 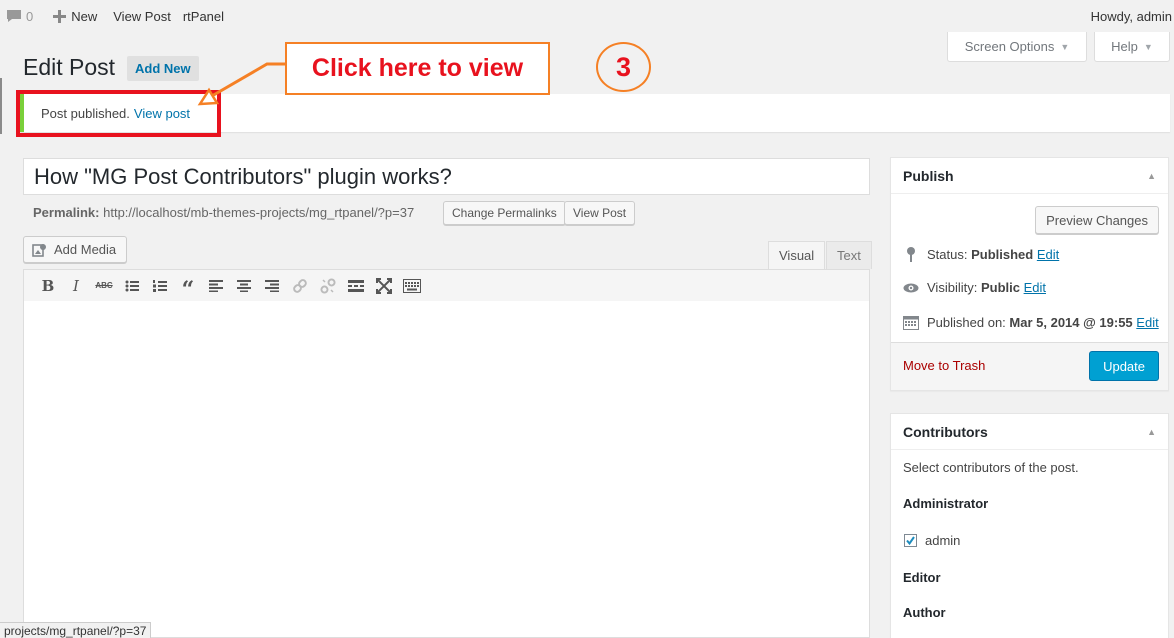 I want to click on strikethrough-icon: ABC, so click(x=104, y=286).